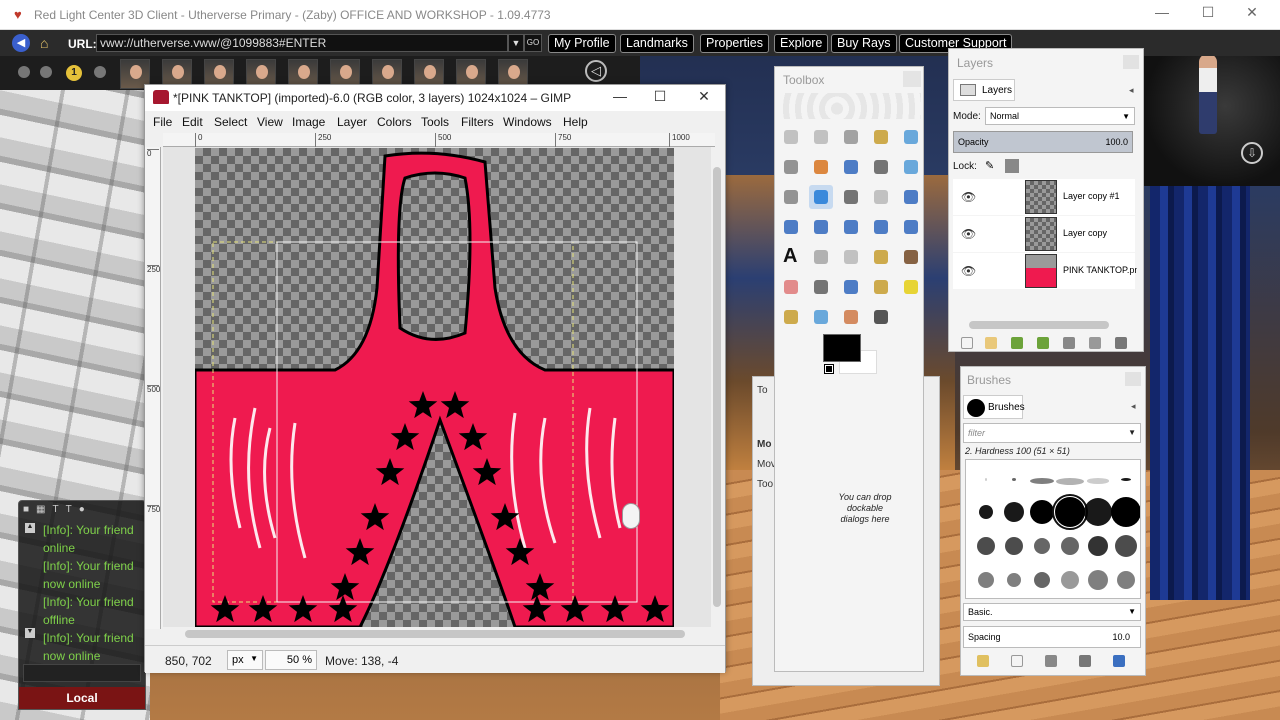  What do you see at coordinates (1052, 637) in the screenshot?
I see `spacing-slider: Spacing 10.0` at bounding box center [1052, 637].